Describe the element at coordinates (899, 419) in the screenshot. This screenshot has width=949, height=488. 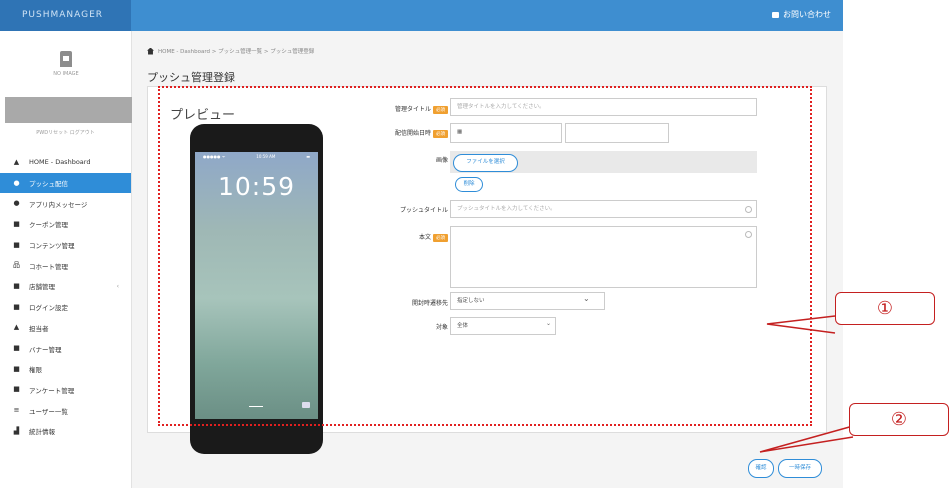
I see `callout-2: ②` at that location.